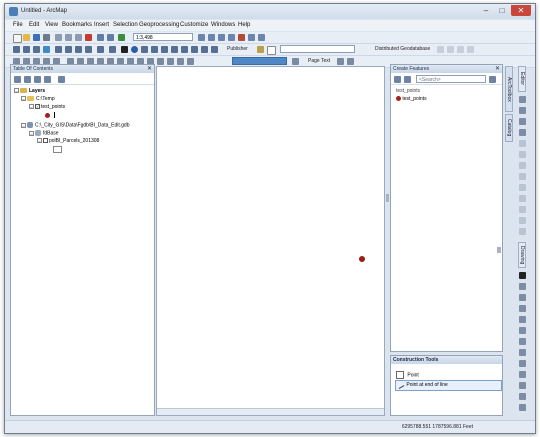  I want to click on contrast-icon, so click(295, 61).